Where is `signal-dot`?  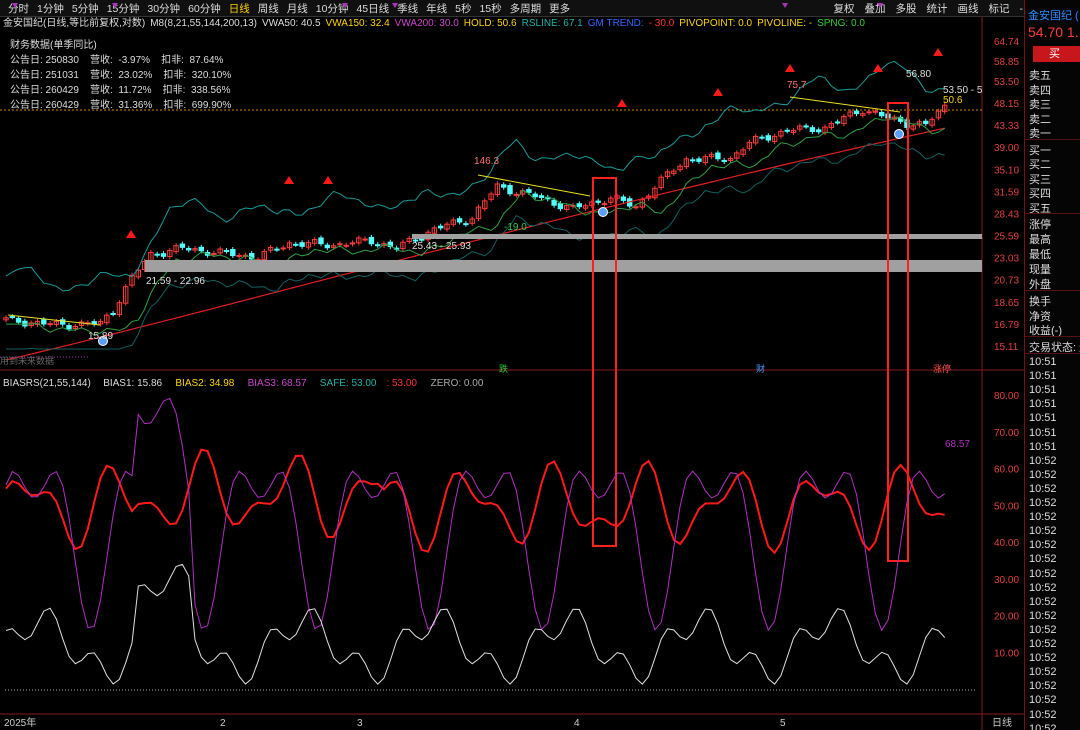
signal-dot is located at coordinates (899, 134).